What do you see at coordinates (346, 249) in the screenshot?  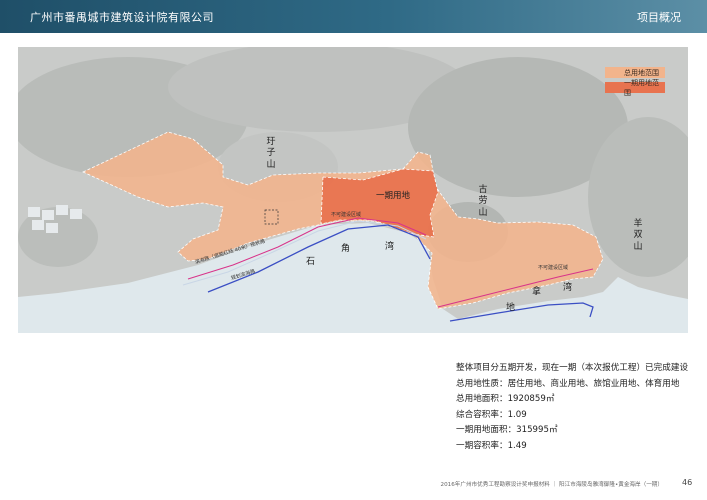 I see `label-bay-jiao: 角` at bounding box center [346, 249].